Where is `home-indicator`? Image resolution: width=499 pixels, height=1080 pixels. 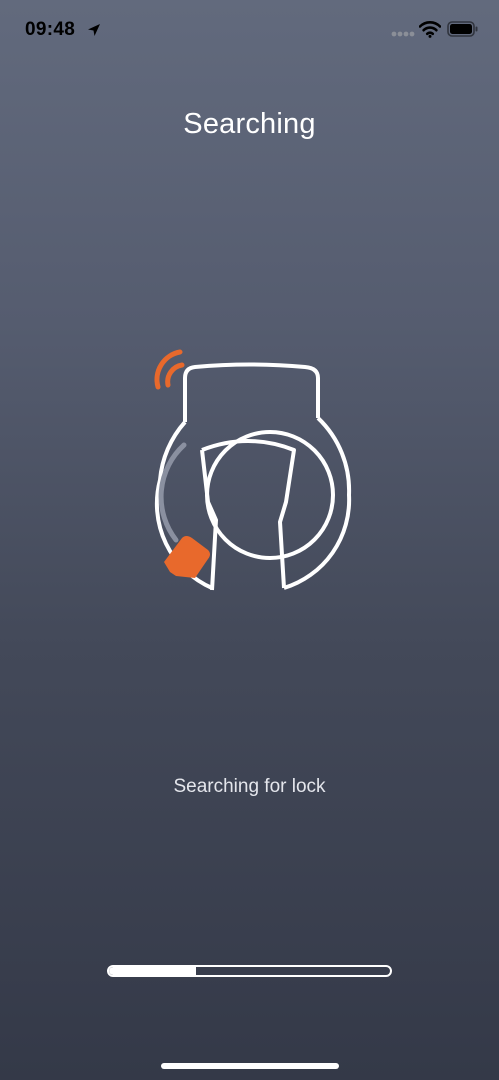 home-indicator is located at coordinates (250, 1066).